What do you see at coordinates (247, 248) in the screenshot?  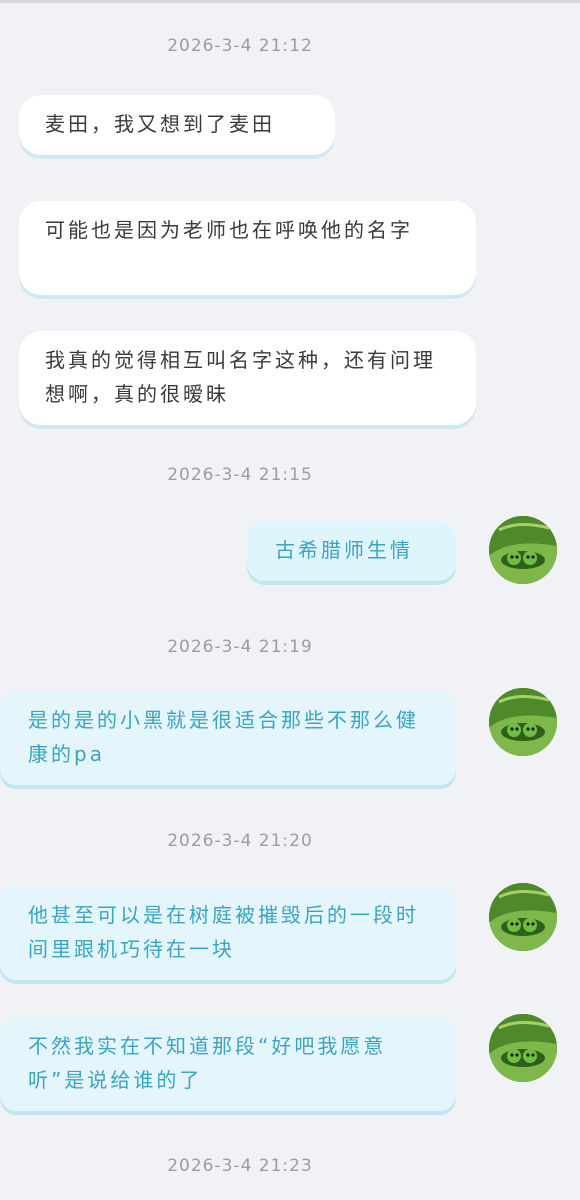 I see `message-bubble: 可能也是因为老师也在呼唤他的名字` at bounding box center [247, 248].